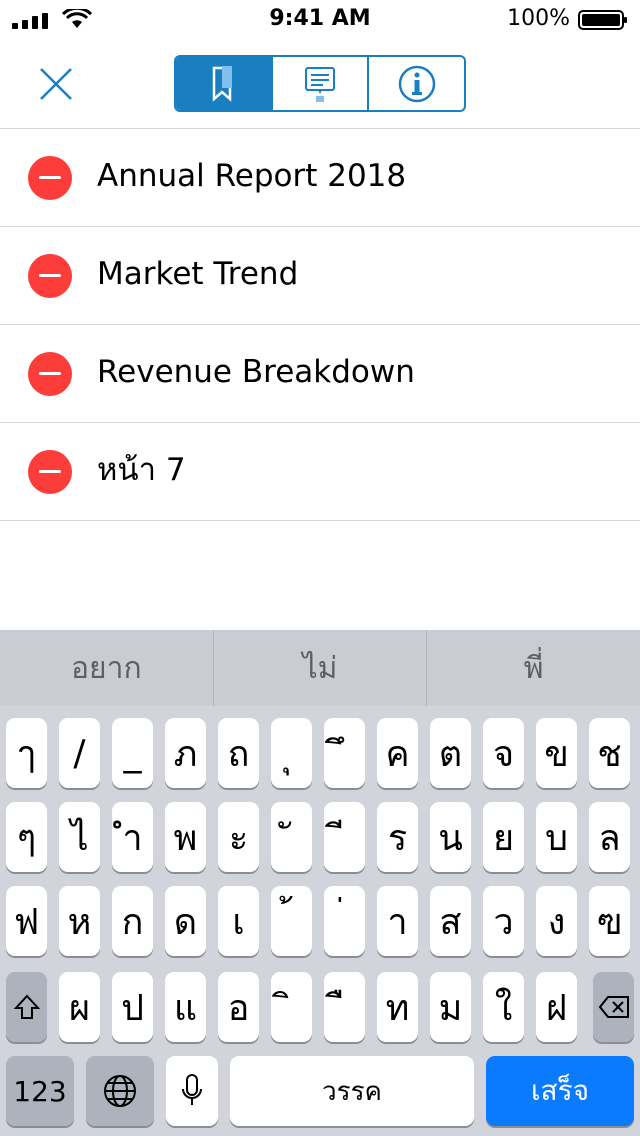 This screenshot has height=1136, width=640. I want to click on list-item: หน้า 7, so click(320, 472).